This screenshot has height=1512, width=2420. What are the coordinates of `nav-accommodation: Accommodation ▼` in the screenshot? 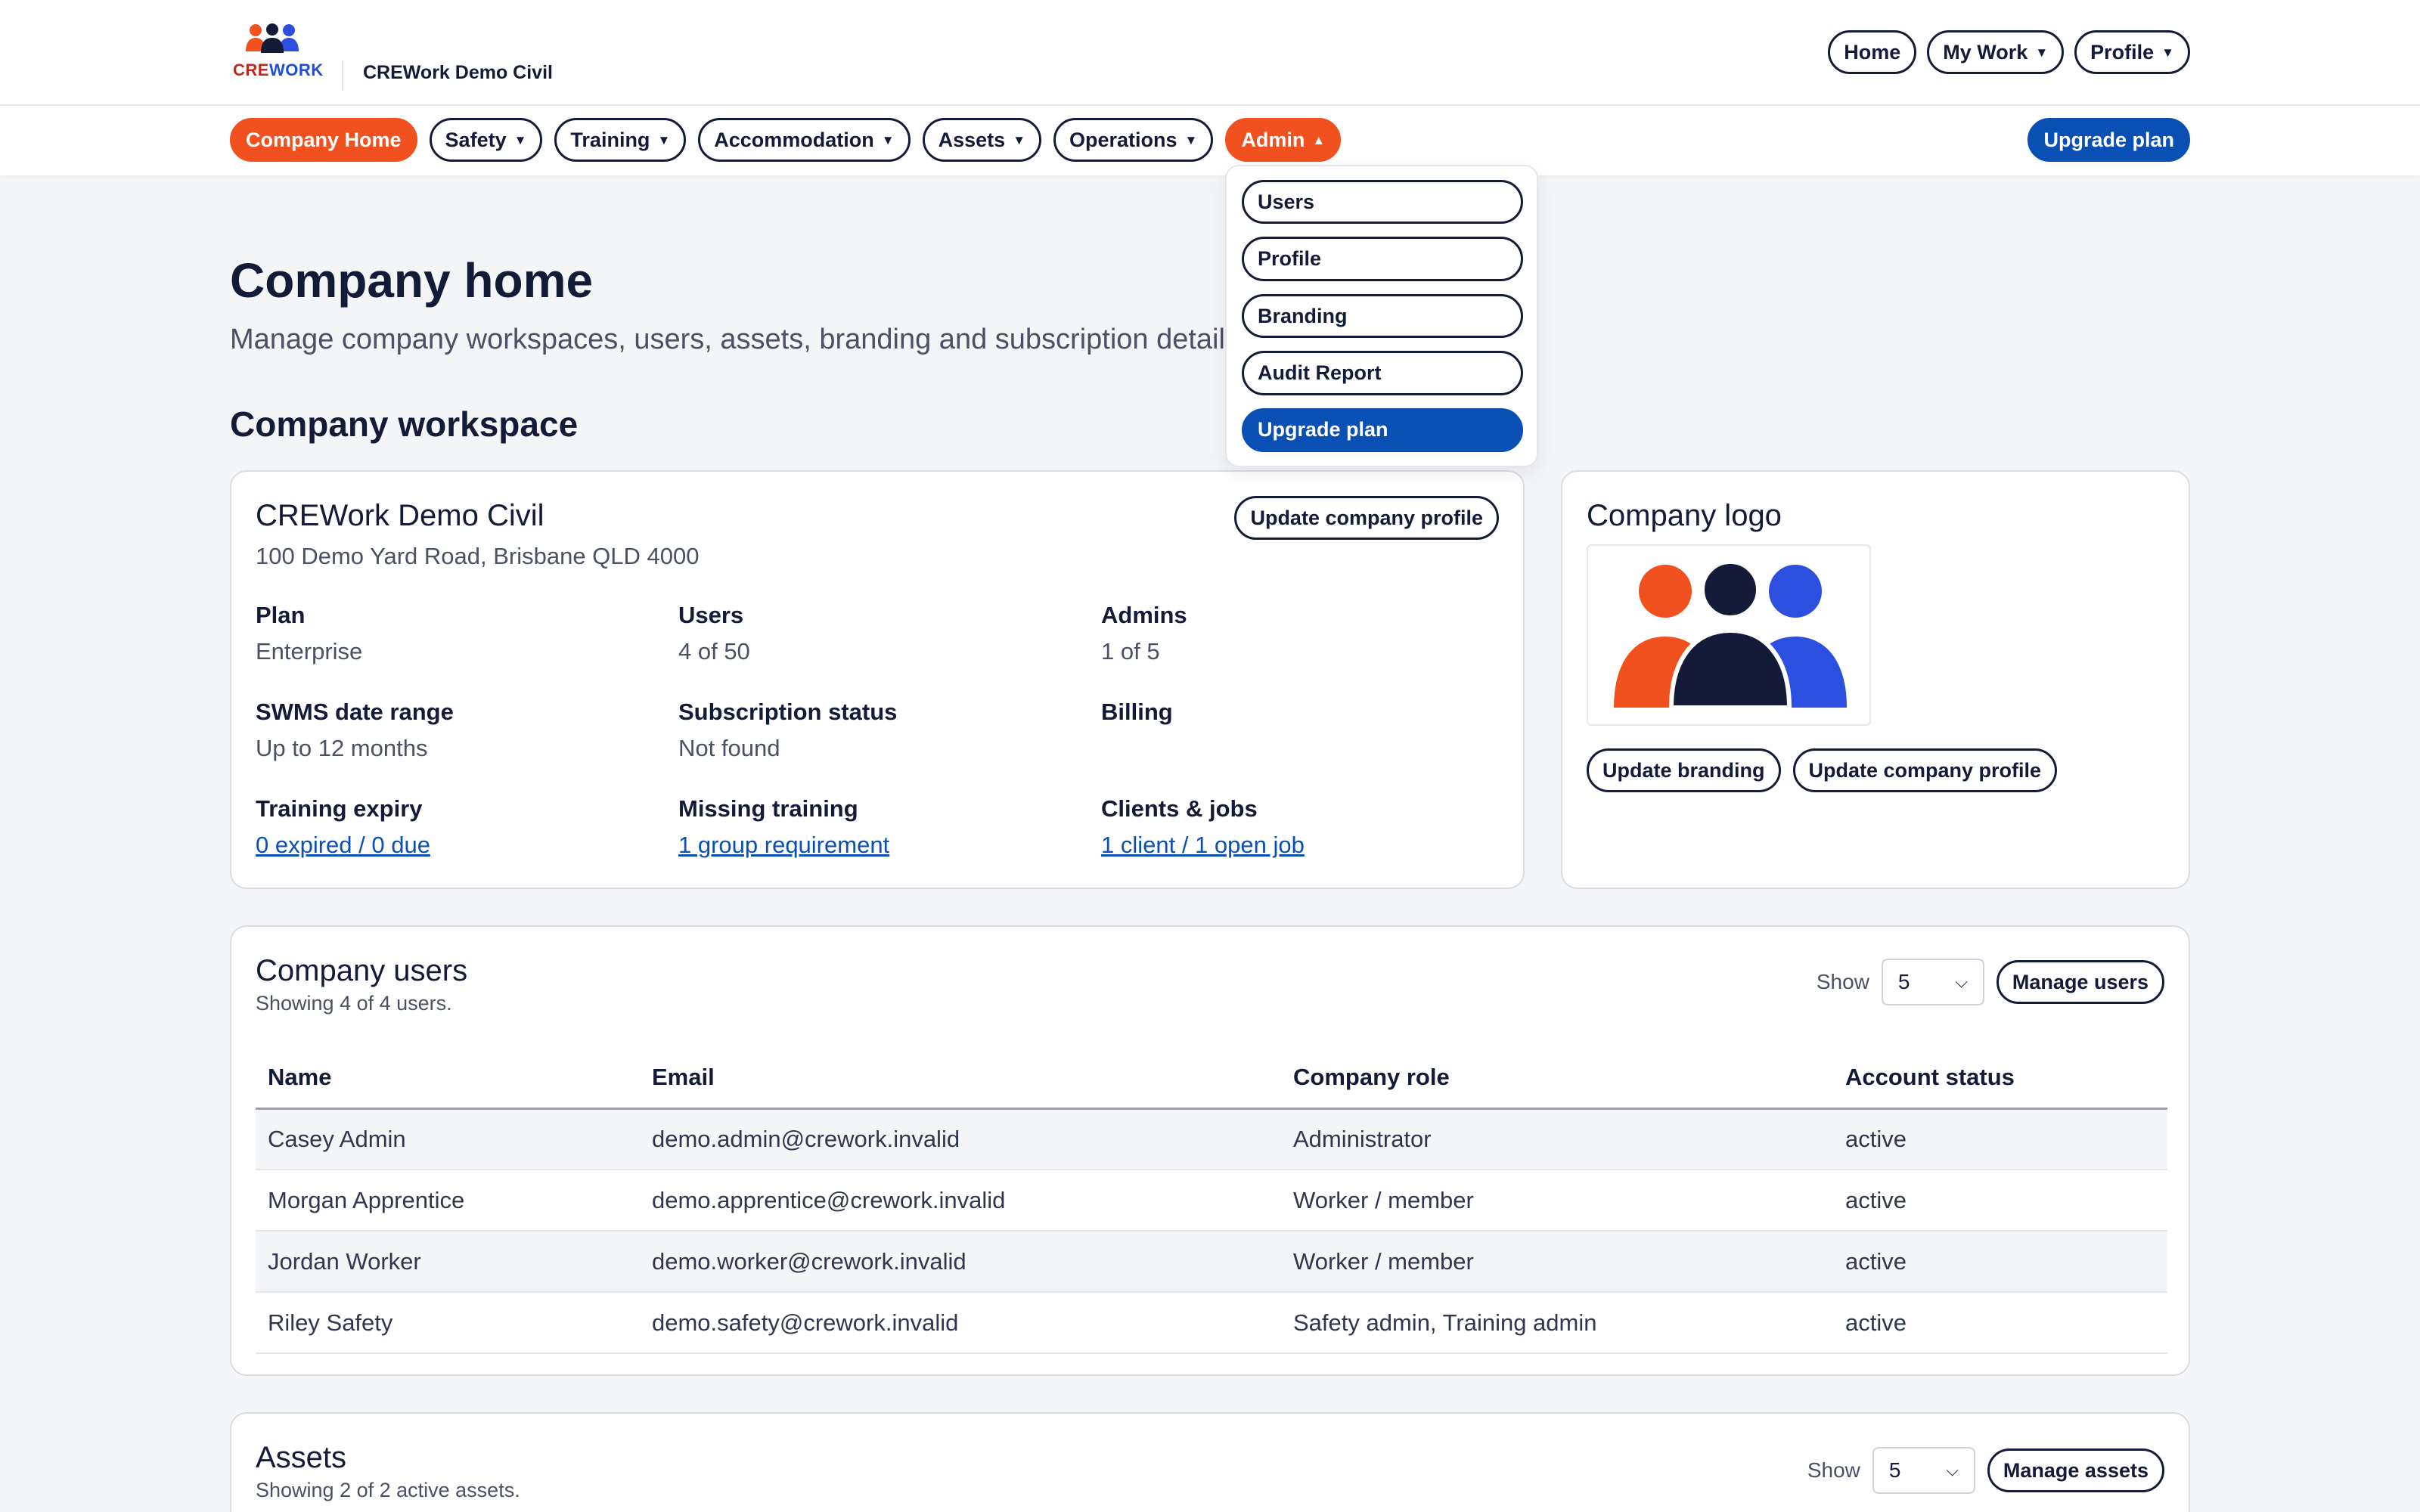 It's located at (804, 140).